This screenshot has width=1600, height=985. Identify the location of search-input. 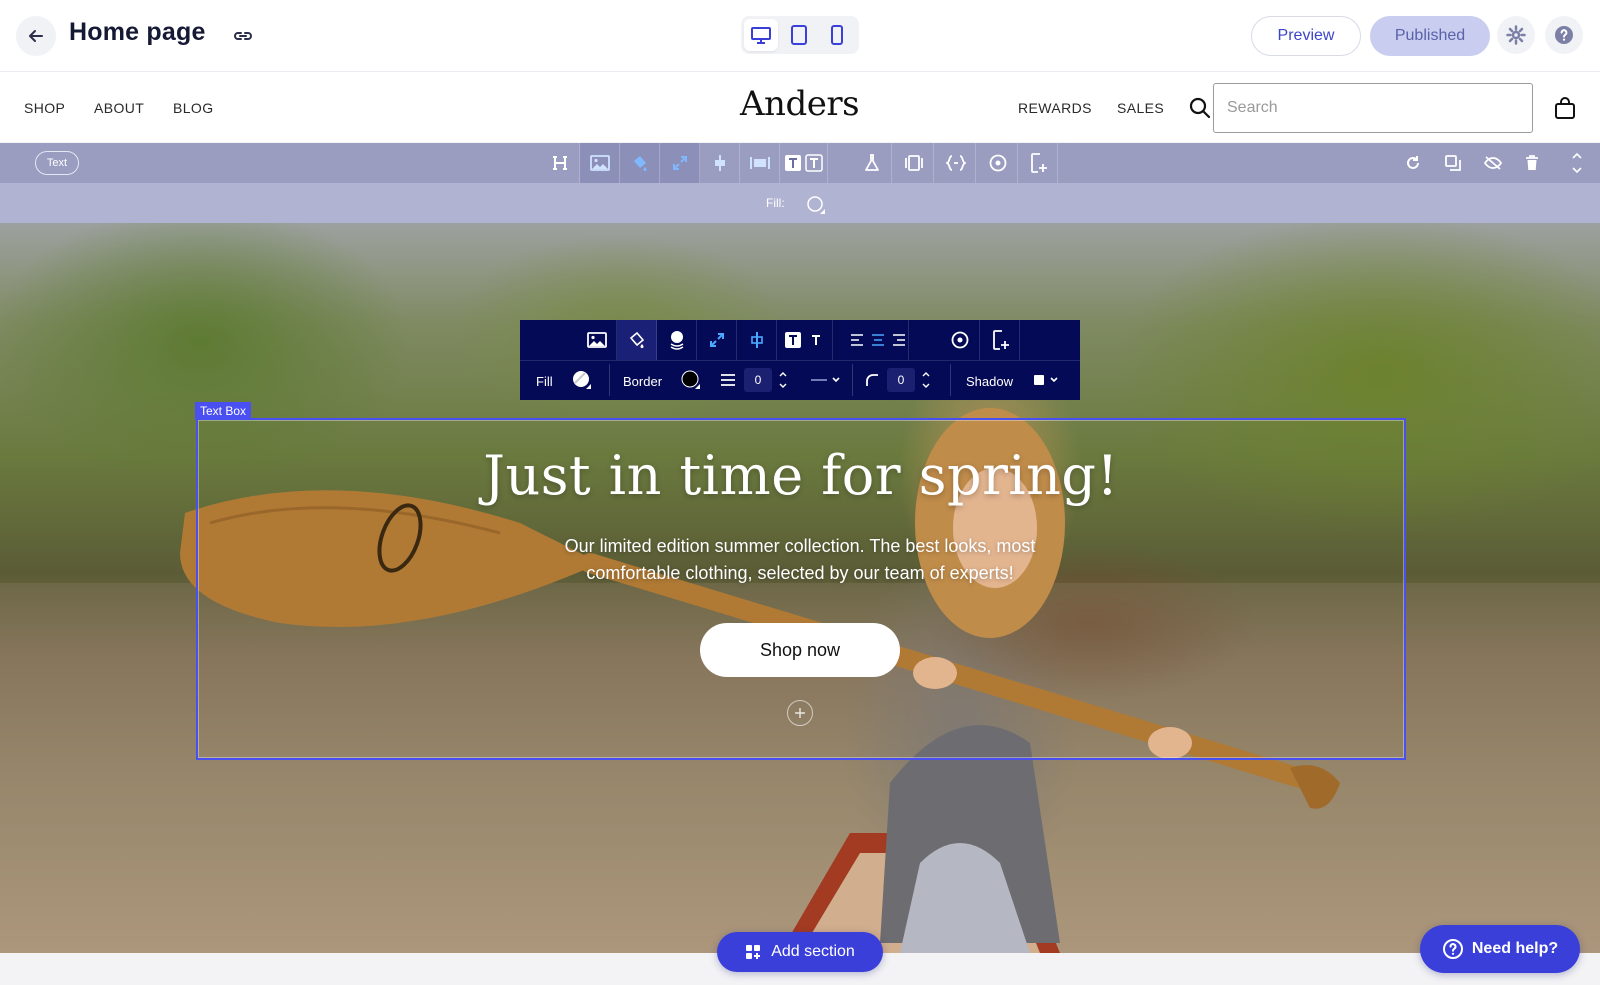
(1373, 108).